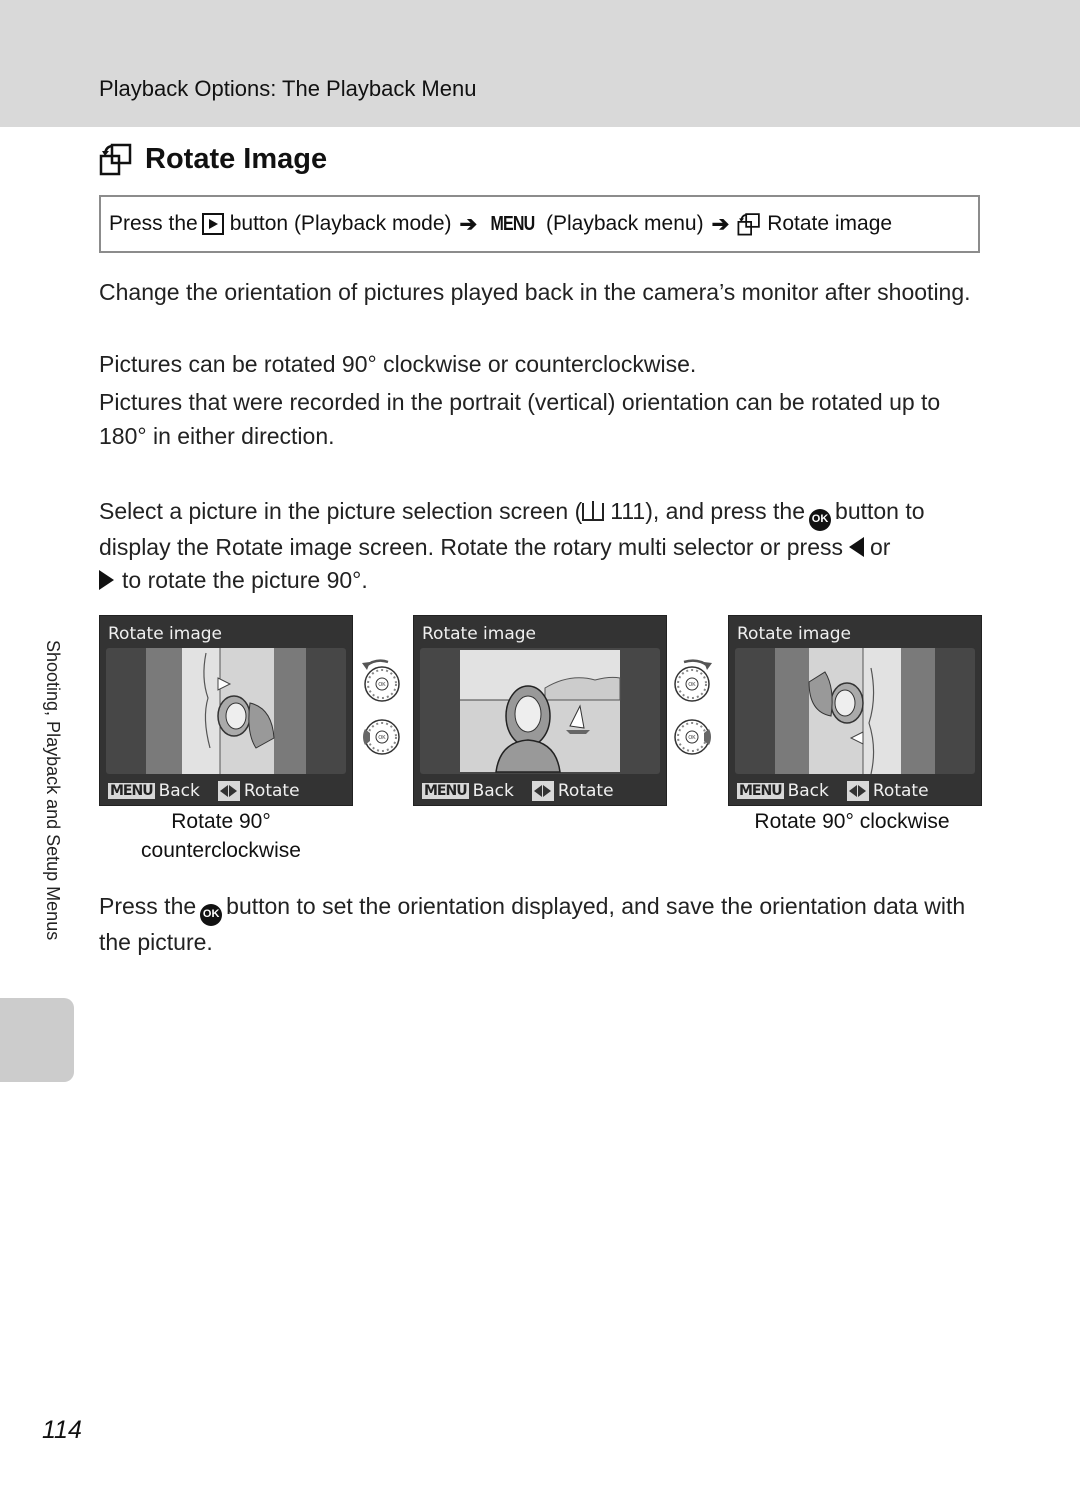 The image size is (1080, 1486). I want to click on section-title: Rotate Image, so click(236, 158).